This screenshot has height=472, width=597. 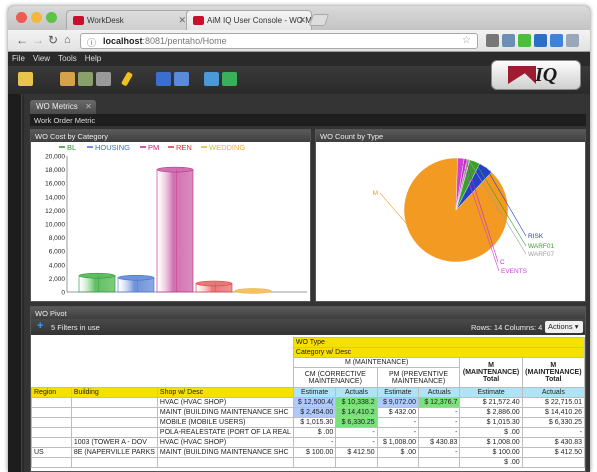 What do you see at coordinates (38, 40) in the screenshot?
I see `forward-icon: →` at bounding box center [38, 40].